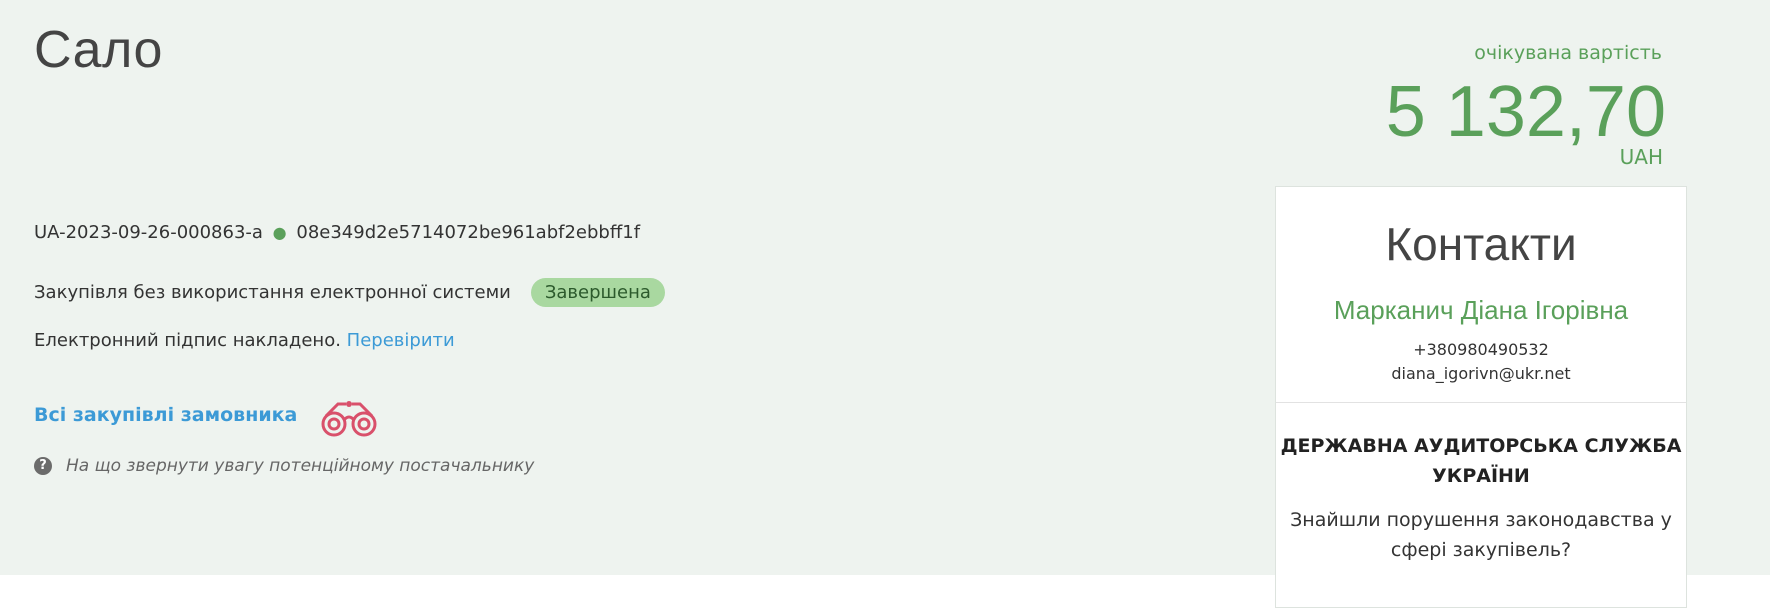  Describe the element at coordinates (1481, 310) in the screenshot. I see `contact-name: Марканич Діана Ігорівна` at that location.